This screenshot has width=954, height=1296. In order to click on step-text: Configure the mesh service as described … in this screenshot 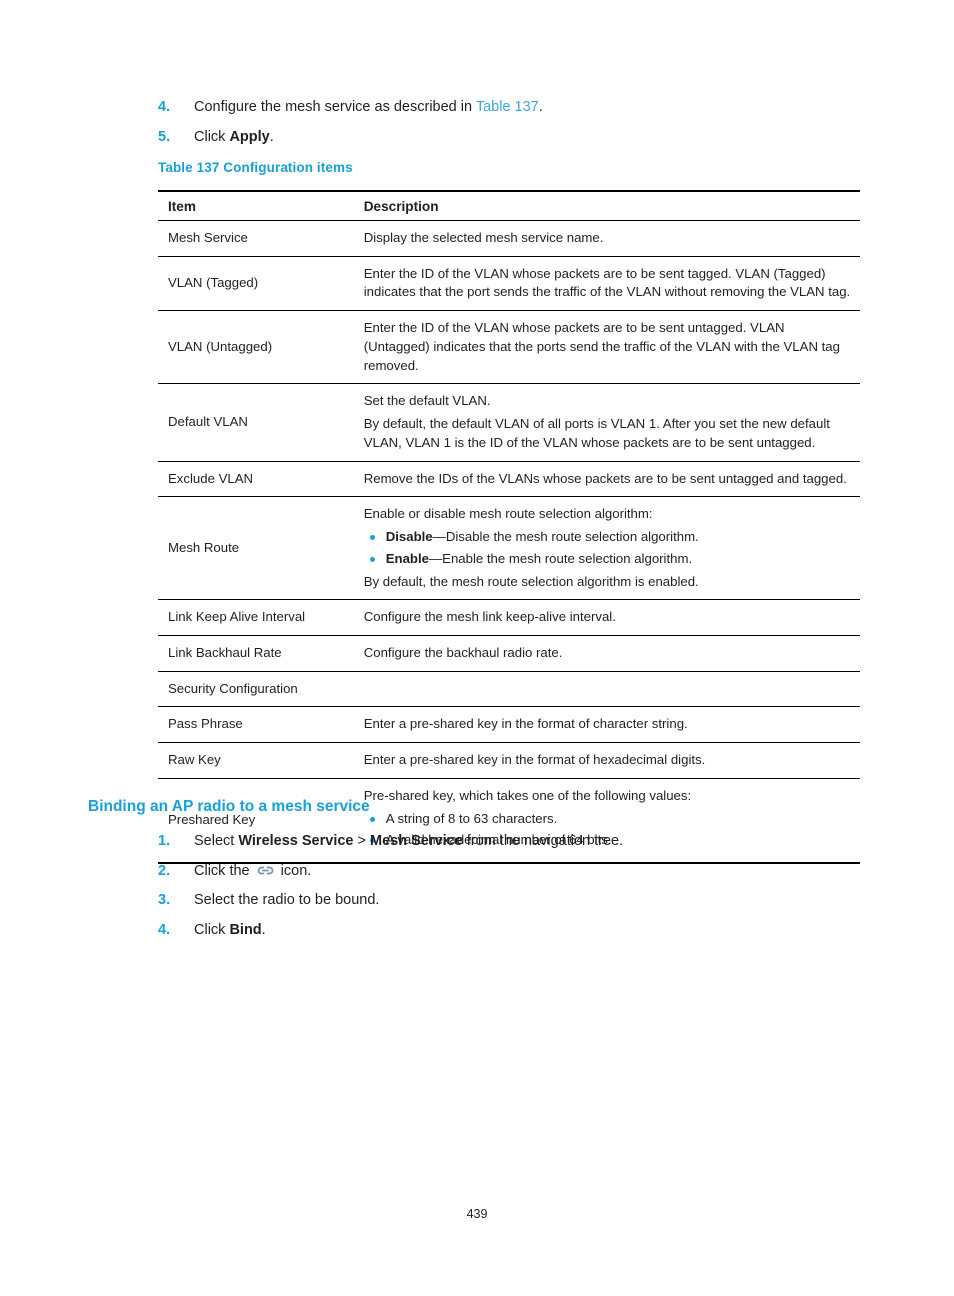, I will do `click(536, 108)`.